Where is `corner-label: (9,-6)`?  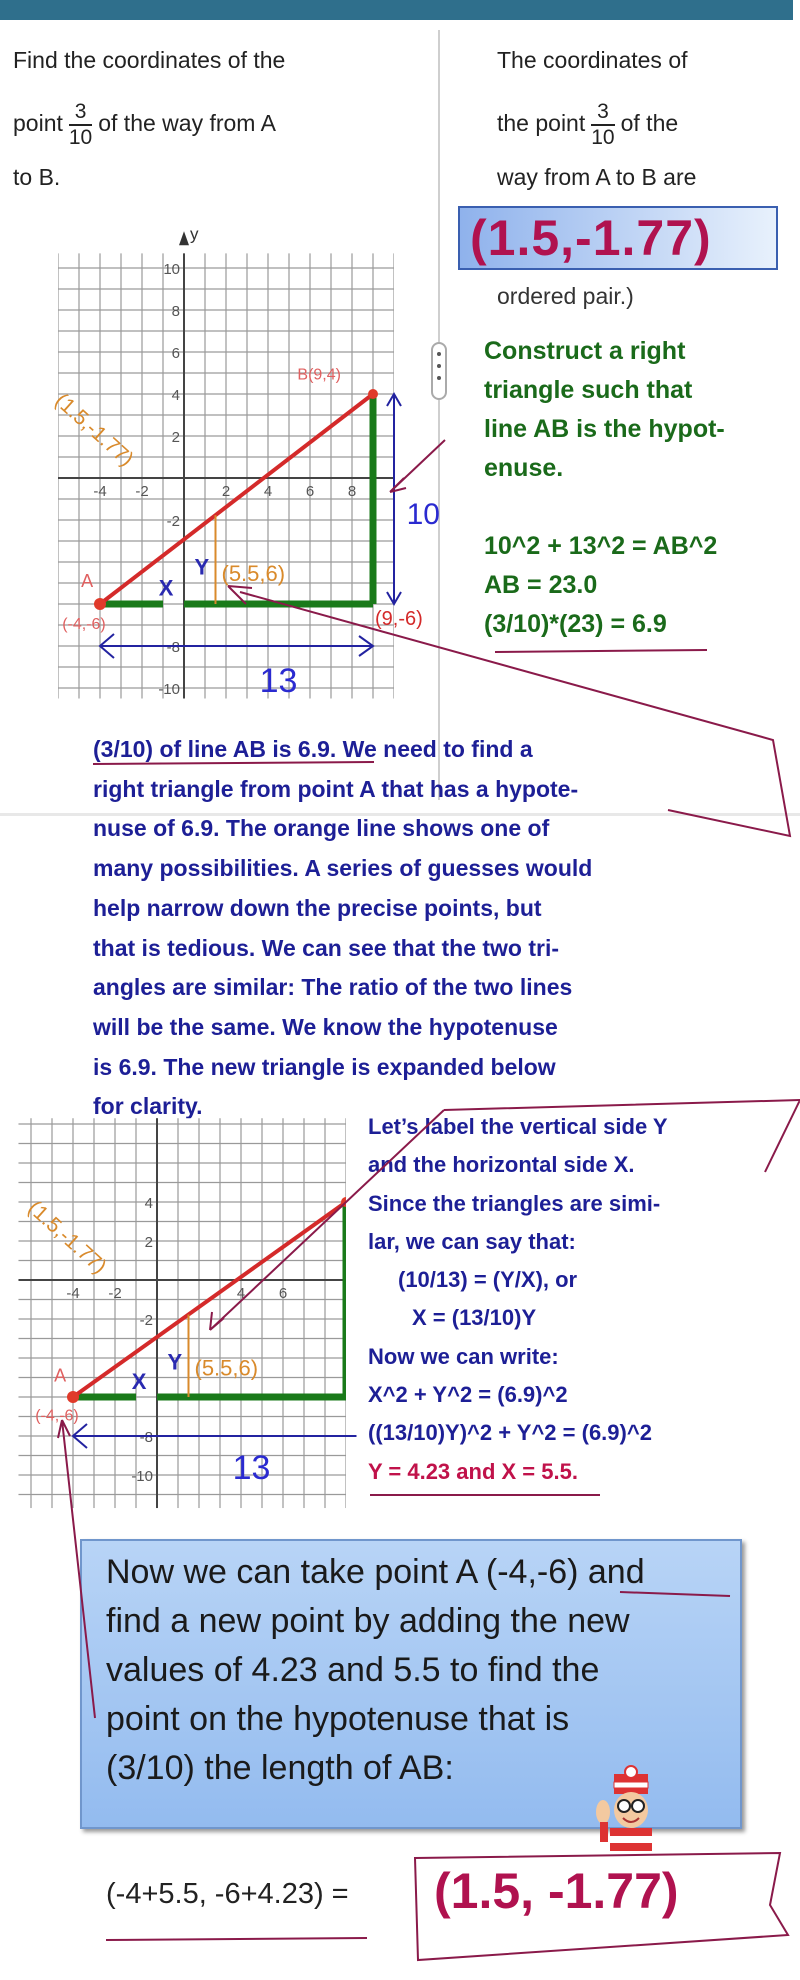
corner-label: (9,-6) is located at coordinates (399, 619).